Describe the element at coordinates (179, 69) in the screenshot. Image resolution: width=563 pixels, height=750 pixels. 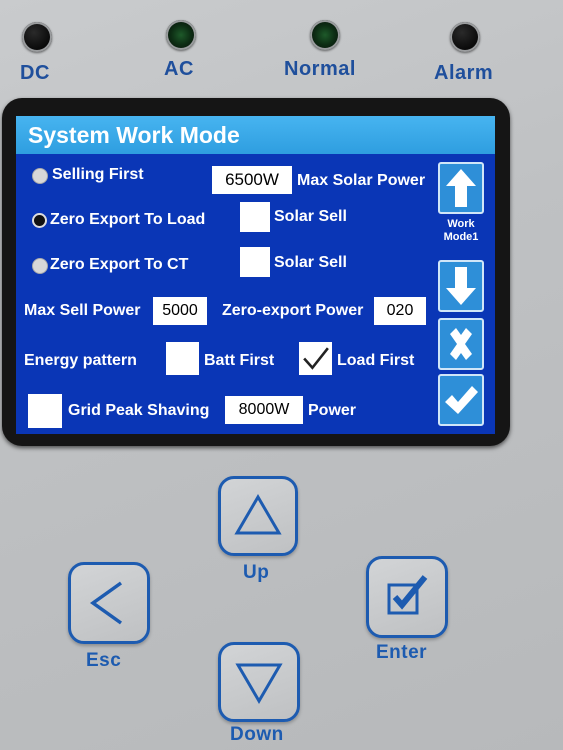
I see `ac-label: AC` at that location.